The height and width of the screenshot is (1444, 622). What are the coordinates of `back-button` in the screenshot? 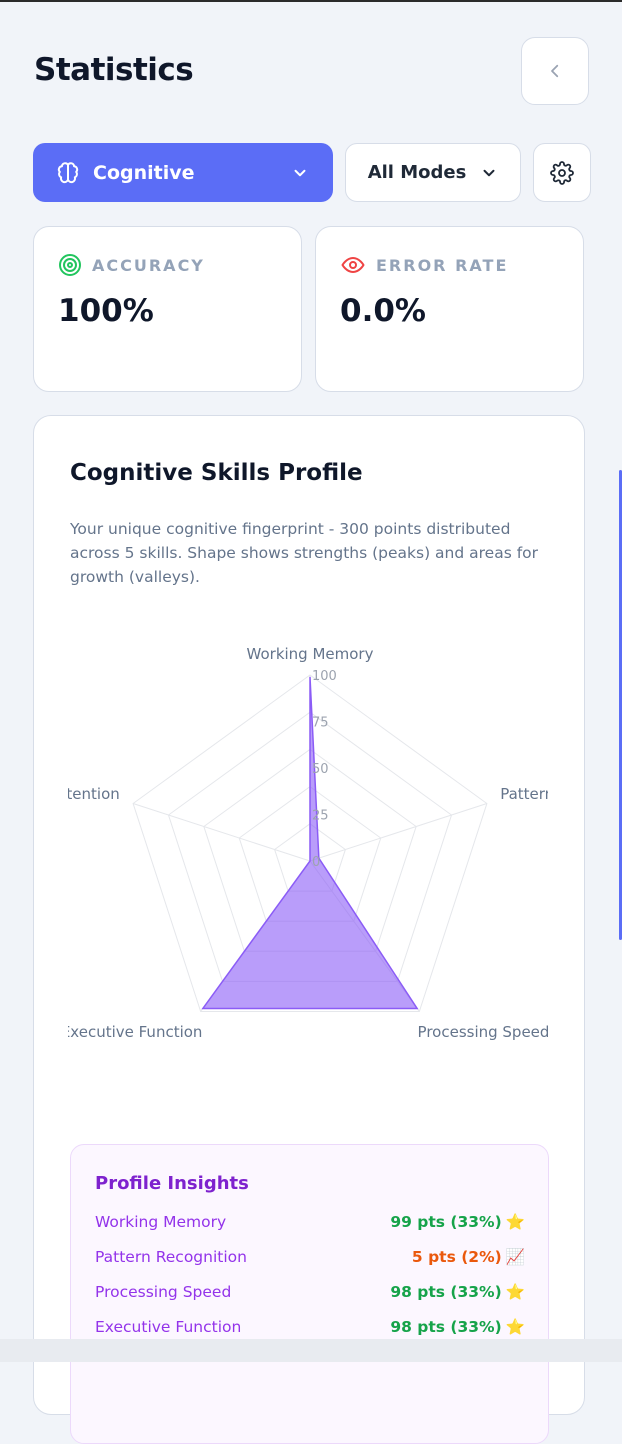 It's located at (555, 71).